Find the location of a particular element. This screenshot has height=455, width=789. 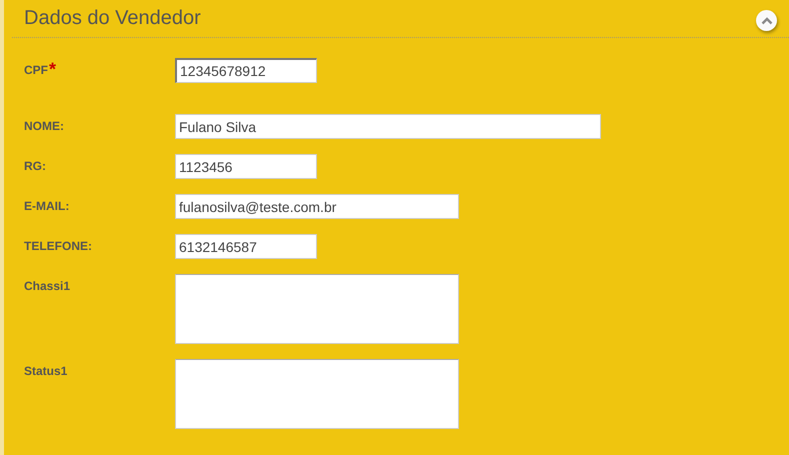

field-label: RG: is located at coordinates (35, 166).